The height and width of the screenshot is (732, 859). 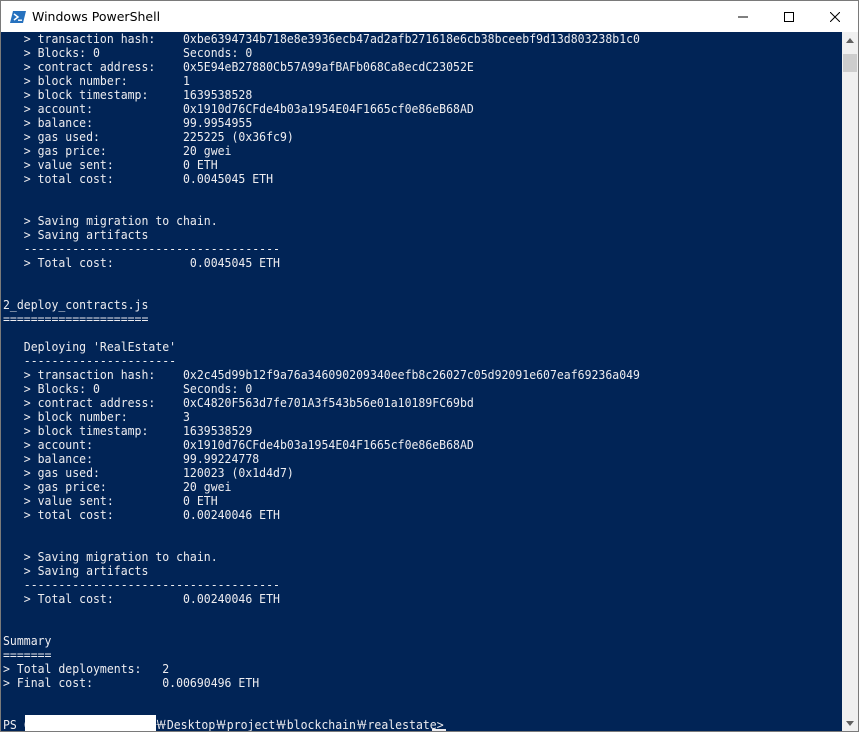 What do you see at coordinates (90, 360) in the screenshot?
I see `console-line: ----------------------` at bounding box center [90, 360].